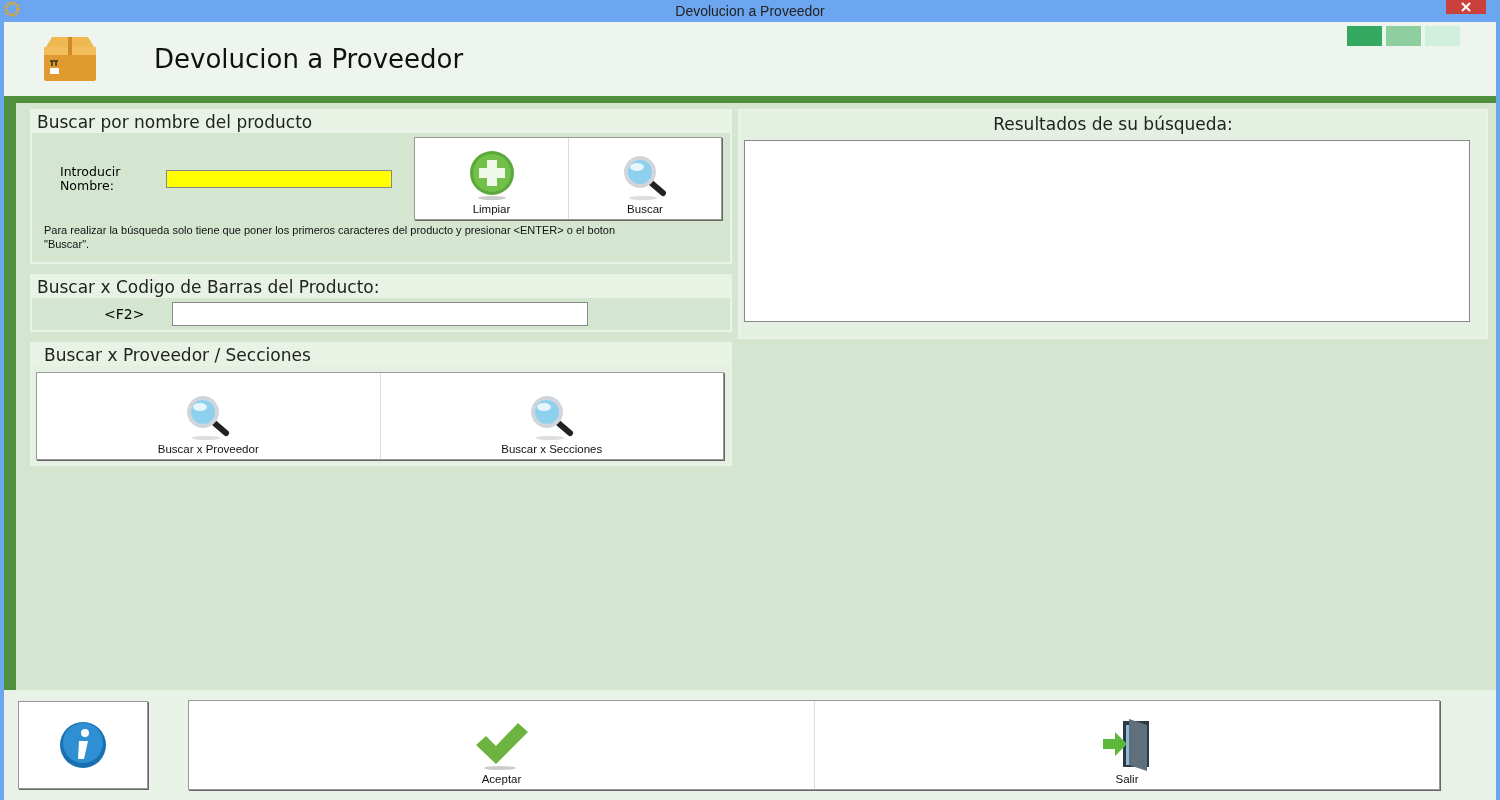 The width and height of the screenshot is (1500, 800). Describe the element at coordinates (1113, 124) in the screenshot. I see `panel-title: Resultados de su búsqueda:` at that location.